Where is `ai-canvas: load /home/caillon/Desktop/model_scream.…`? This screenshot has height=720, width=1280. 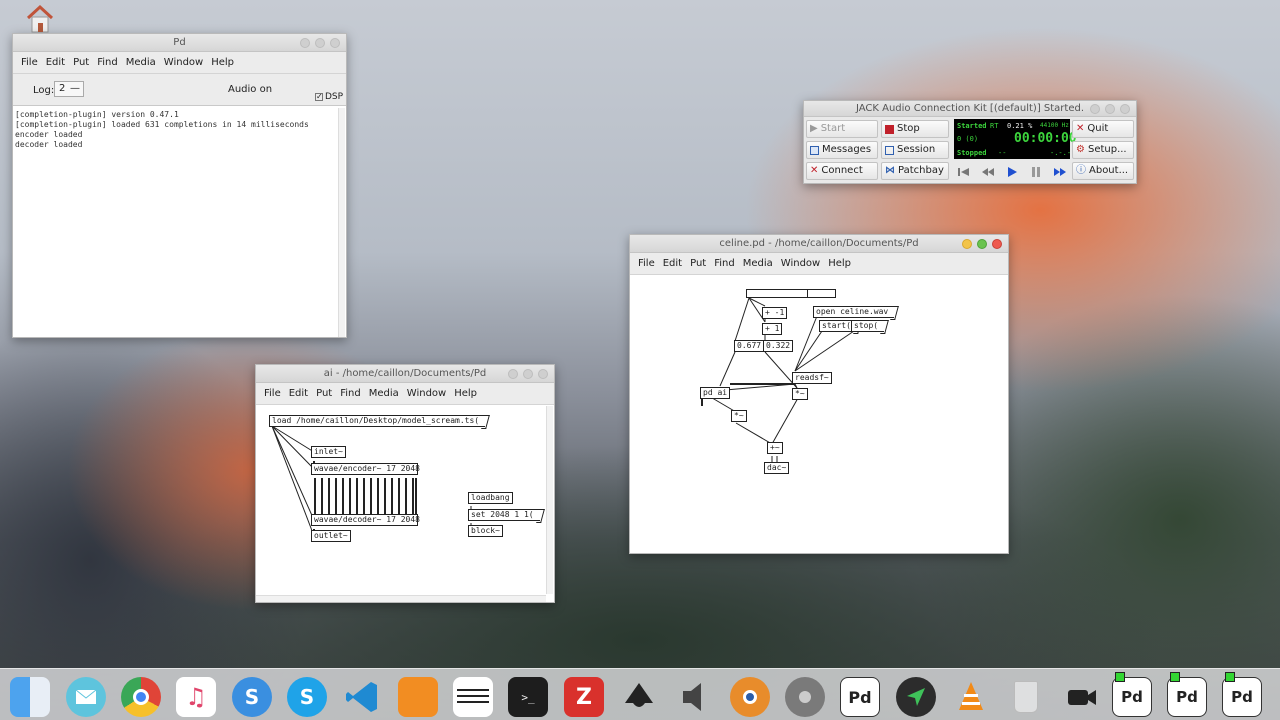 ai-canvas: load /home/caillon/Desktop/model_scream.… is located at coordinates (405, 504).